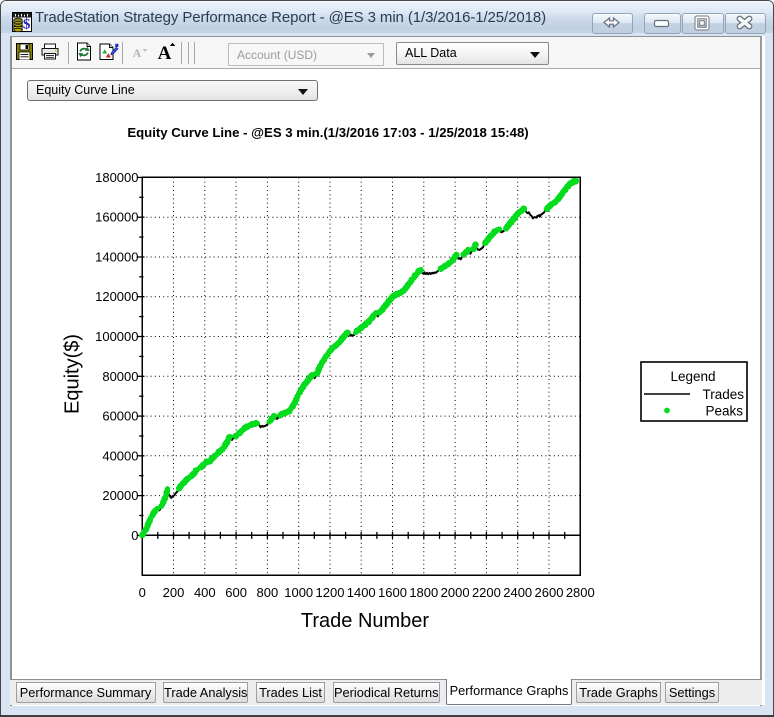 This screenshot has height=717, width=774. I want to click on svg-text: 2200, so click(486, 592).